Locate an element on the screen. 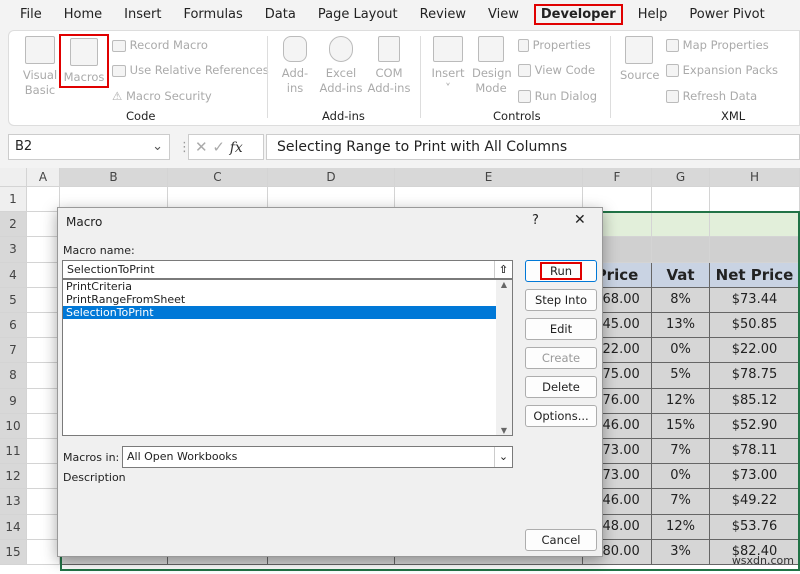  tab-view: View is located at coordinates (503, 14).